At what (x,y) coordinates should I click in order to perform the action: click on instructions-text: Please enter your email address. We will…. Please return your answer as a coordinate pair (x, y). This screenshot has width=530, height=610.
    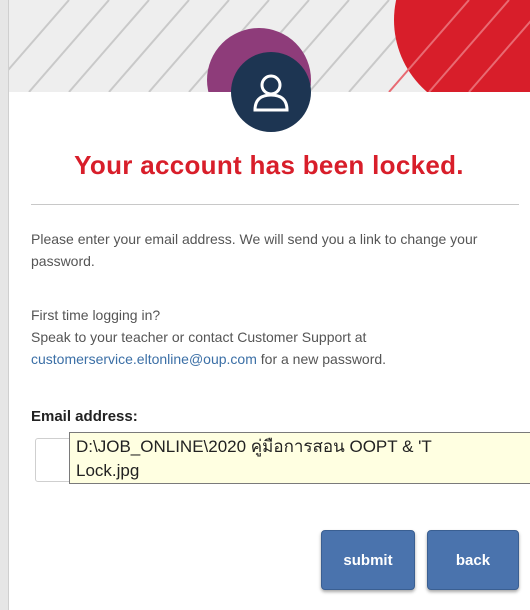
    Looking at the image, I should click on (254, 250).